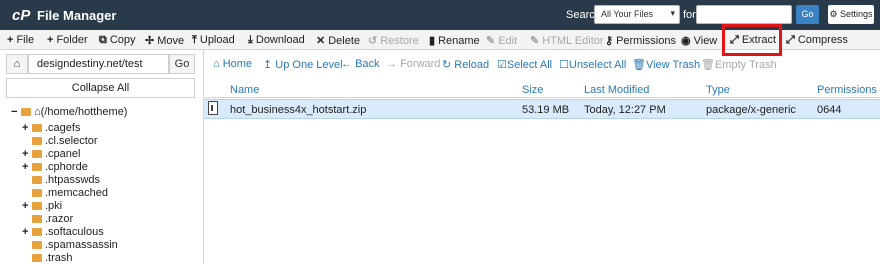 The image size is (880, 264). What do you see at coordinates (744, 14) in the screenshot?
I see `search-input` at bounding box center [744, 14].